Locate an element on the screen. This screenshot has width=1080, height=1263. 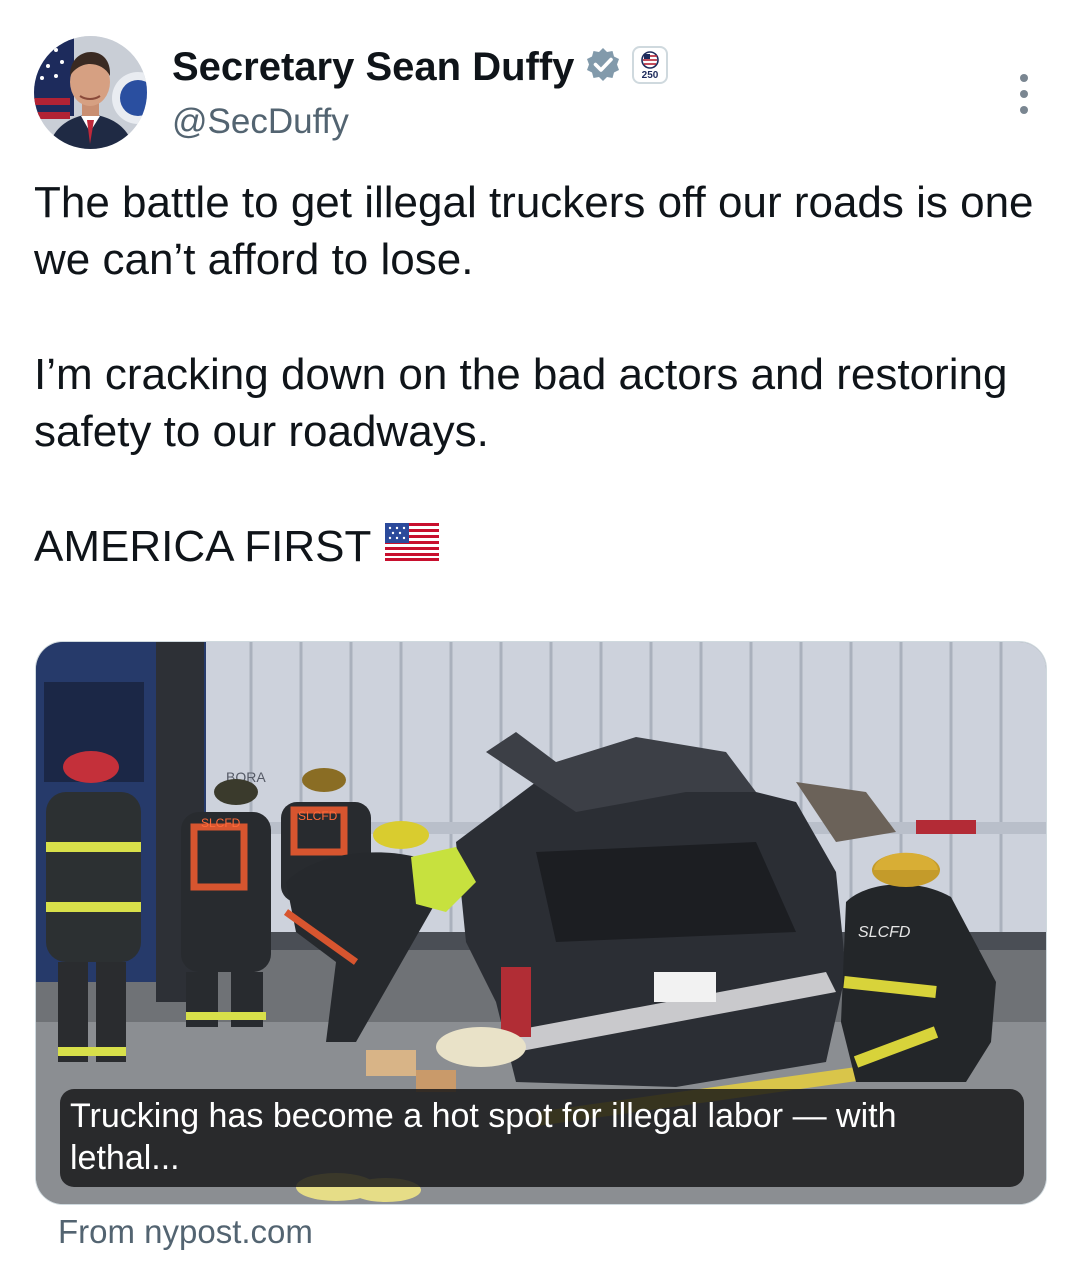
card-source: From nypost.com is located at coordinates (185, 1232).